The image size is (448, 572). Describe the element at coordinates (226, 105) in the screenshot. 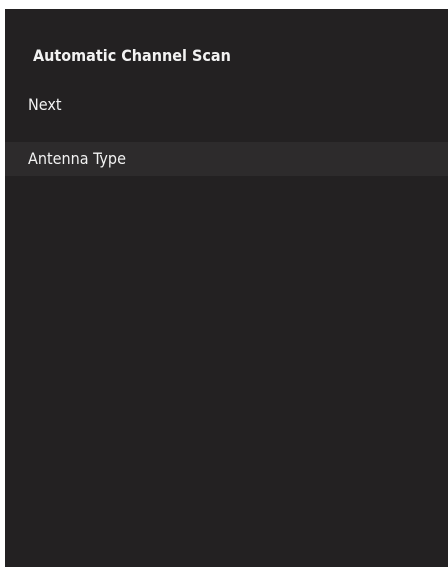

I see `menu-item-next: Next` at that location.